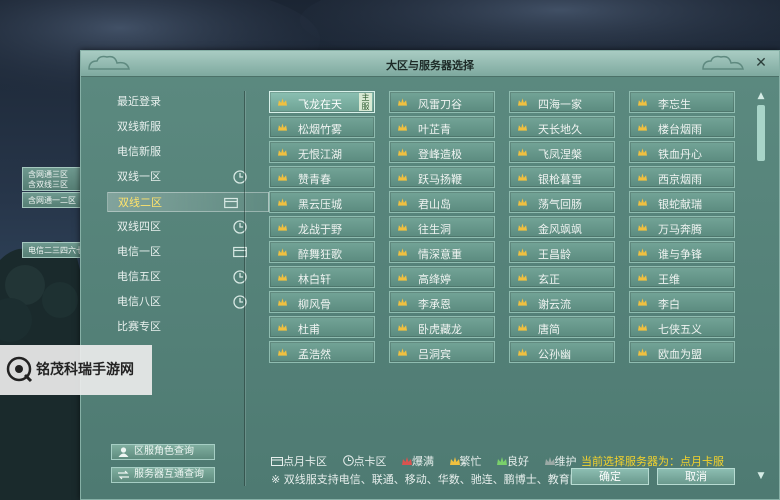  I want to click on scroll-up-icon: ▲, so click(761, 96).